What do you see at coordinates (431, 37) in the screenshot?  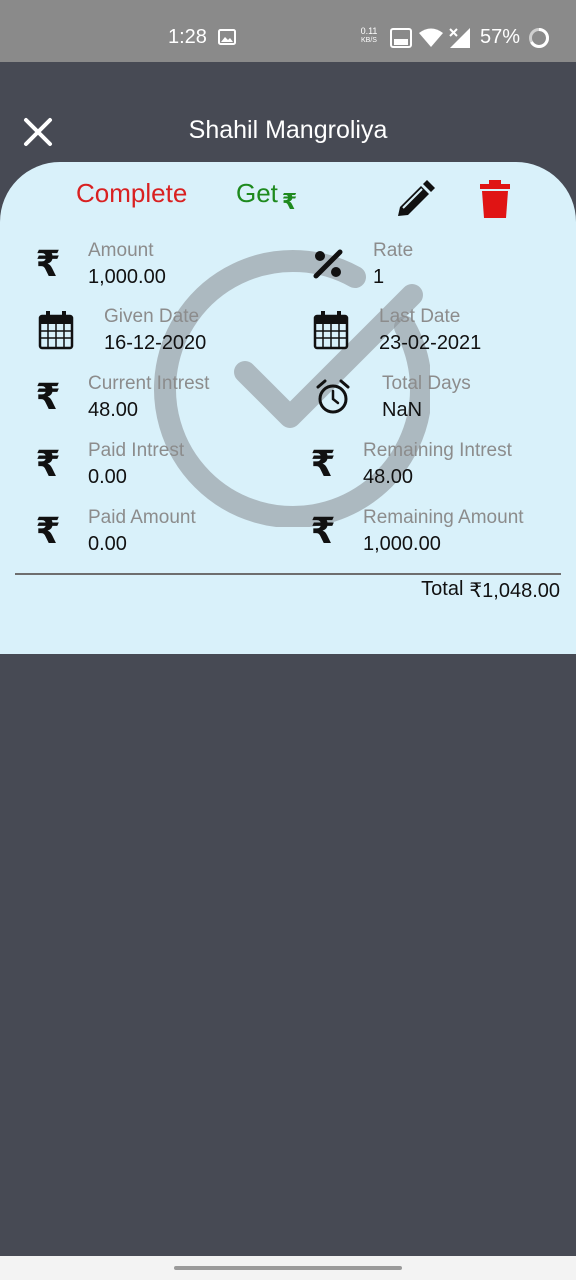 I see `wifi-icon` at bounding box center [431, 37].